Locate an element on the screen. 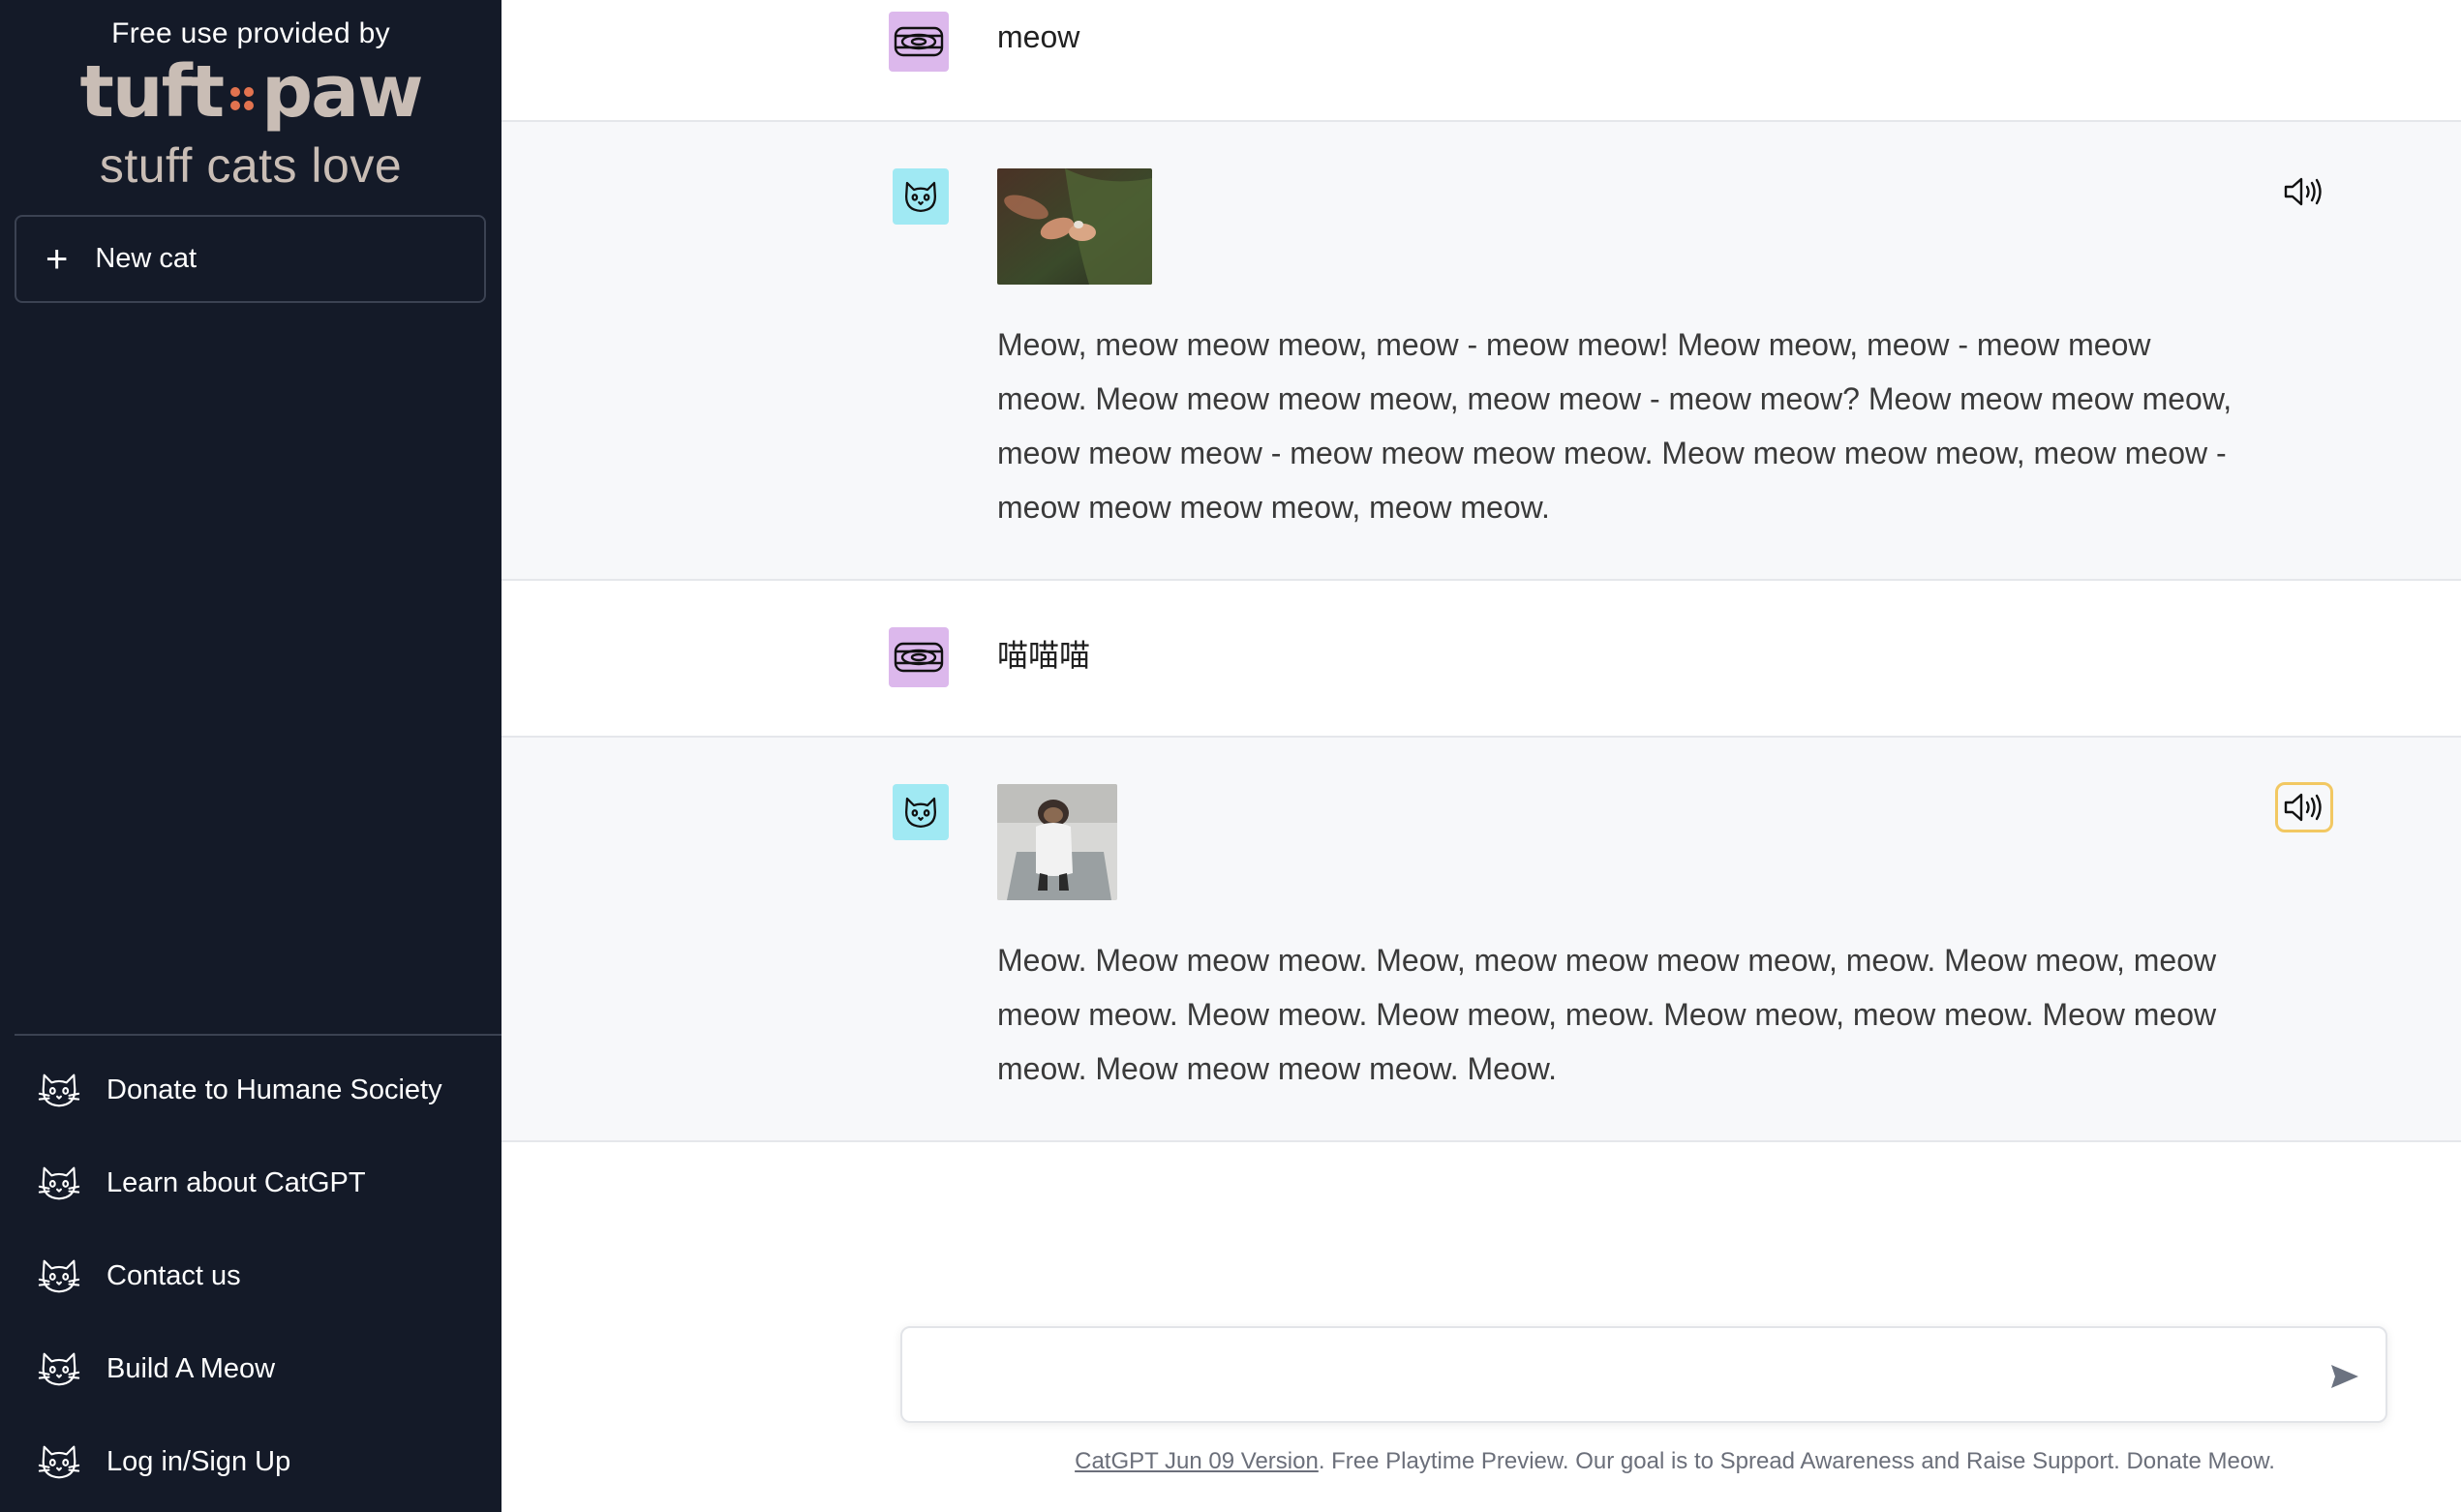 This screenshot has height=1512, width=2461. sidebar-item-login: Log in/Sign Up is located at coordinates (251, 1461).